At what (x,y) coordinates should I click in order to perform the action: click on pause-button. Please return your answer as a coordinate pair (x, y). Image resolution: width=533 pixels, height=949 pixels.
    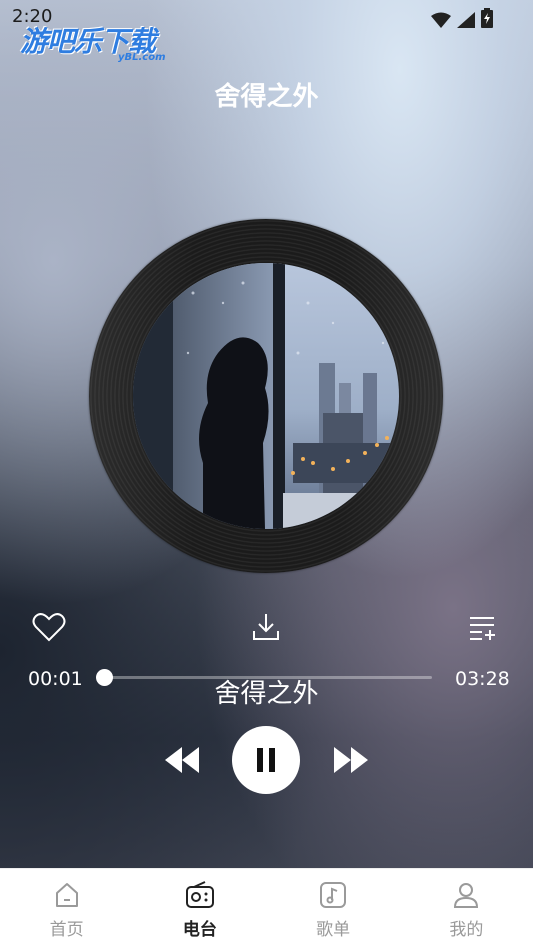
    Looking at the image, I should click on (266, 760).